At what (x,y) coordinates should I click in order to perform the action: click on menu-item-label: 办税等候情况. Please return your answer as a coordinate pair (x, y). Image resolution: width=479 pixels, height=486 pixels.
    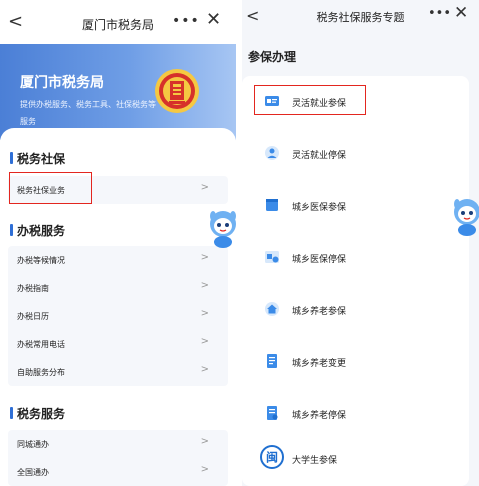
    Looking at the image, I should click on (41, 260).